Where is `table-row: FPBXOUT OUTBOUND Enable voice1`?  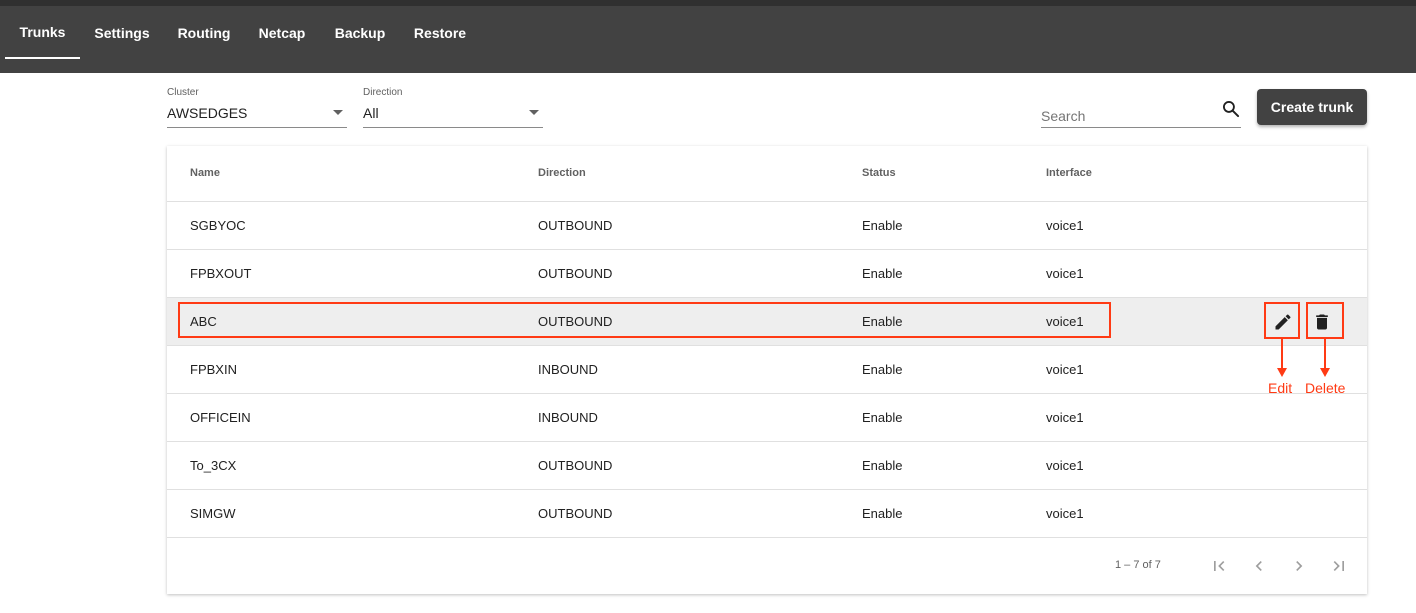
table-row: FPBXOUT OUTBOUND Enable voice1 is located at coordinates (767, 274).